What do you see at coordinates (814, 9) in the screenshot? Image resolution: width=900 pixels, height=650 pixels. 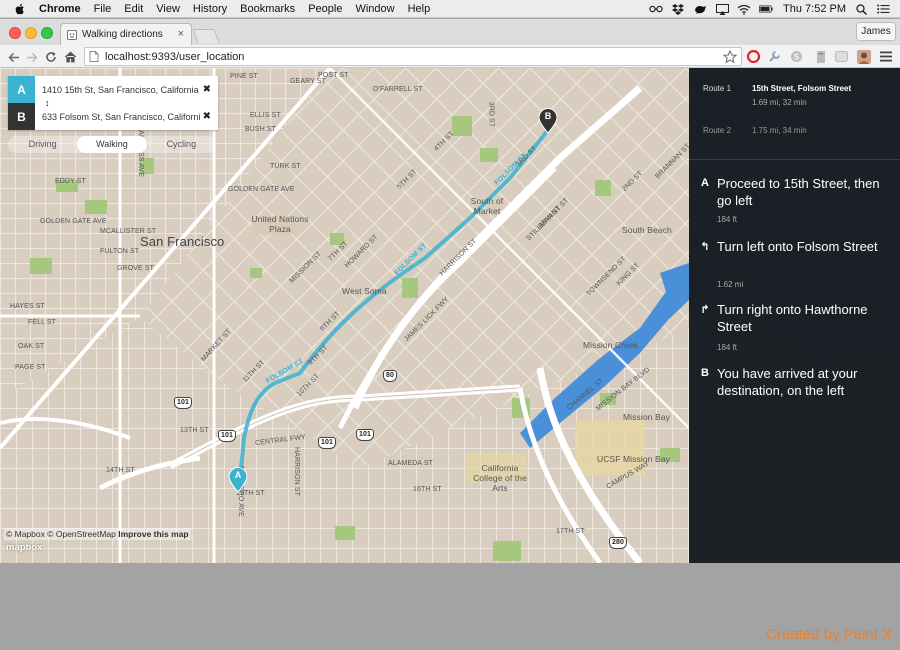 I see `menubar-clock: Thu 7:52 PM` at bounding box center [814, 9].